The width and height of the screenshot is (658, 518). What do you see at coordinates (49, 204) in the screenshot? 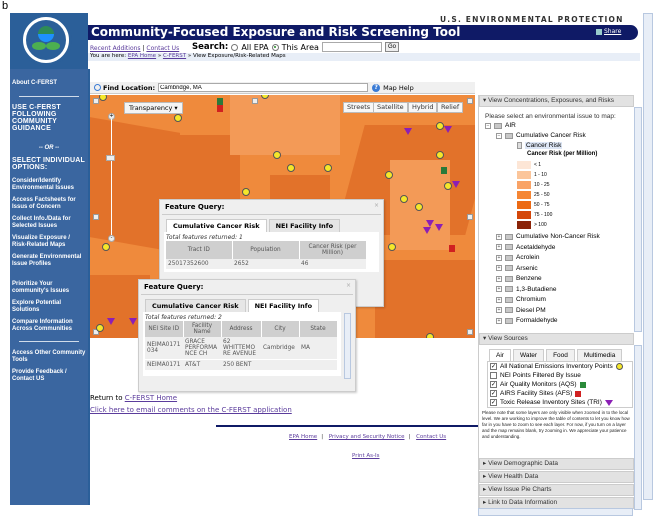
I see `sidebar-item-factsheets: Access Factsheets for Issus of Concern` at bounding box center [49, 204].